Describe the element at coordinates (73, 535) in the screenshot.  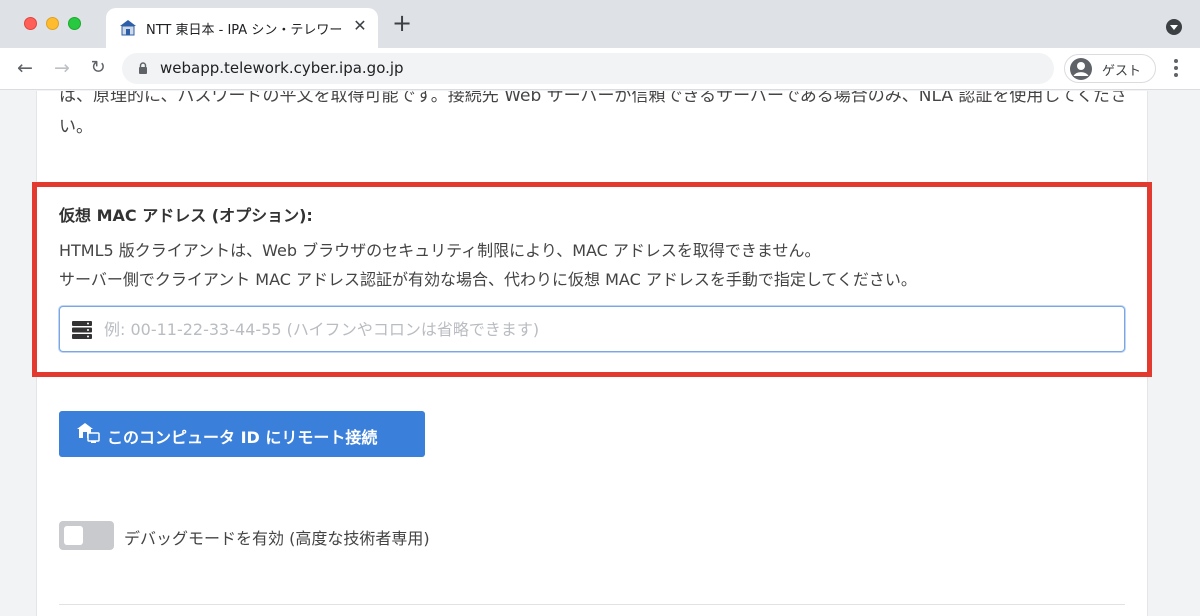
I see `toggle-knob` at that location.